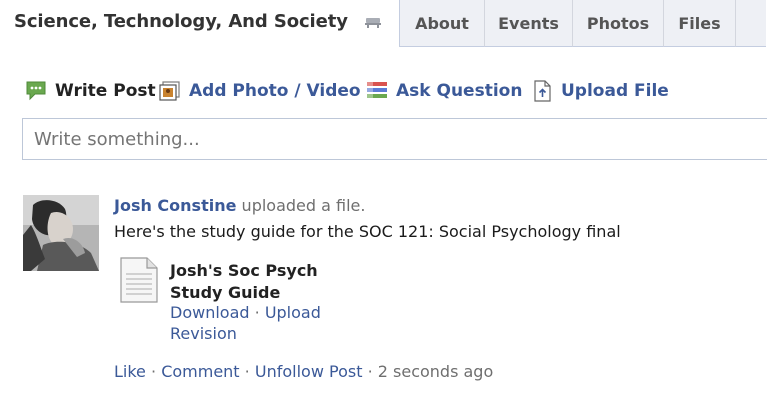 The image size is (767, 405). Describe the element at coordinates (459, 91) in the screenshot. I see `ask-question-label: Ask Question` at that location.